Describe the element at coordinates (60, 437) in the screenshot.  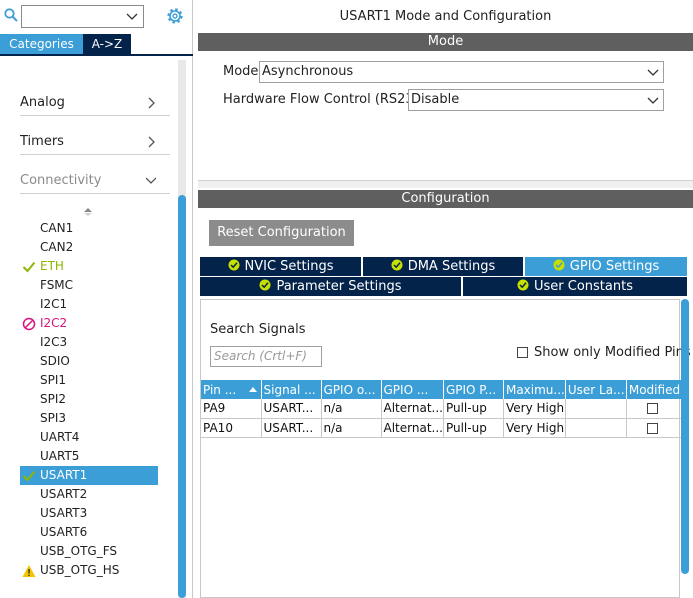
I see `peripheral-label: UART4` at that location.